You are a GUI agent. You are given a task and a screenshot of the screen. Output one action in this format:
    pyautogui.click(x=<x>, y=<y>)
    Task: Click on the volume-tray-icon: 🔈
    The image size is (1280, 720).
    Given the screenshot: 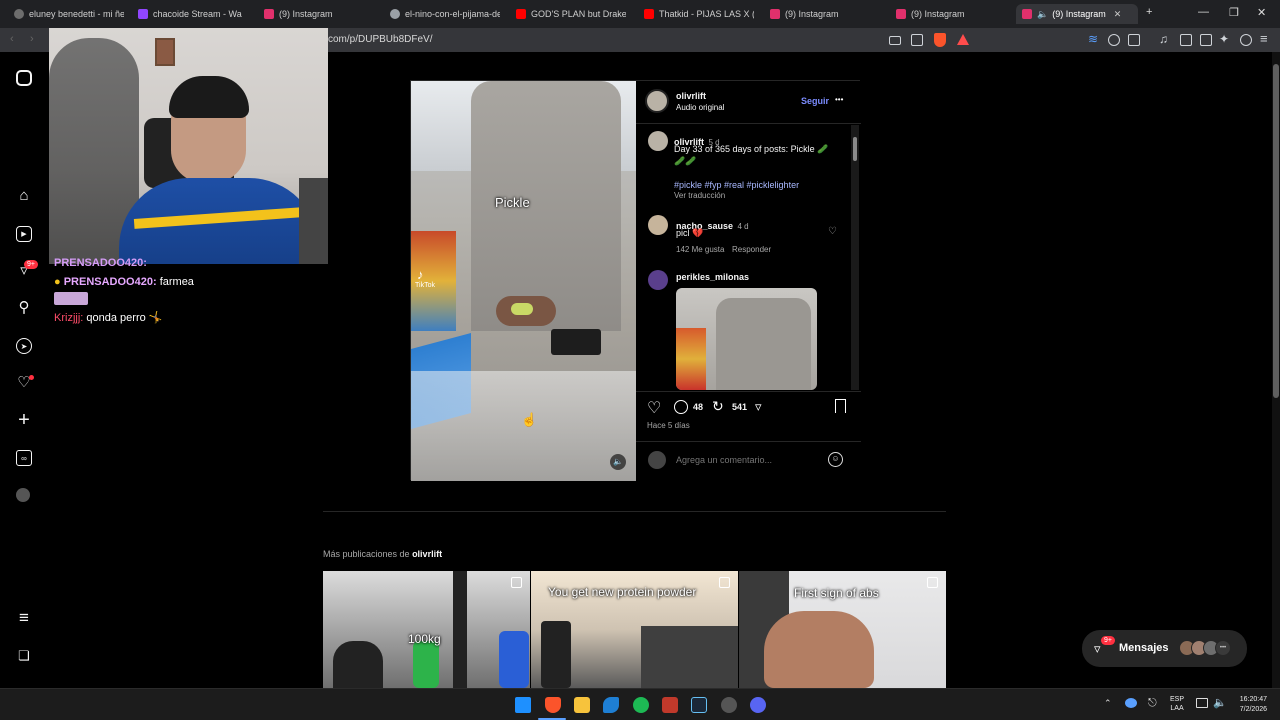 What is the action you would take?
    pyautogui.click(x=1220, y=702)
    